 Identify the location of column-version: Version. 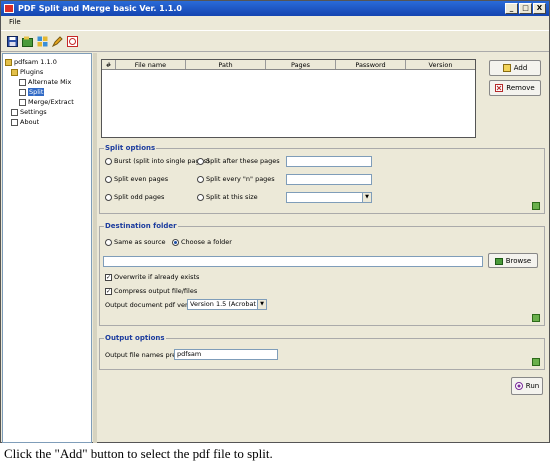
(440, 64).